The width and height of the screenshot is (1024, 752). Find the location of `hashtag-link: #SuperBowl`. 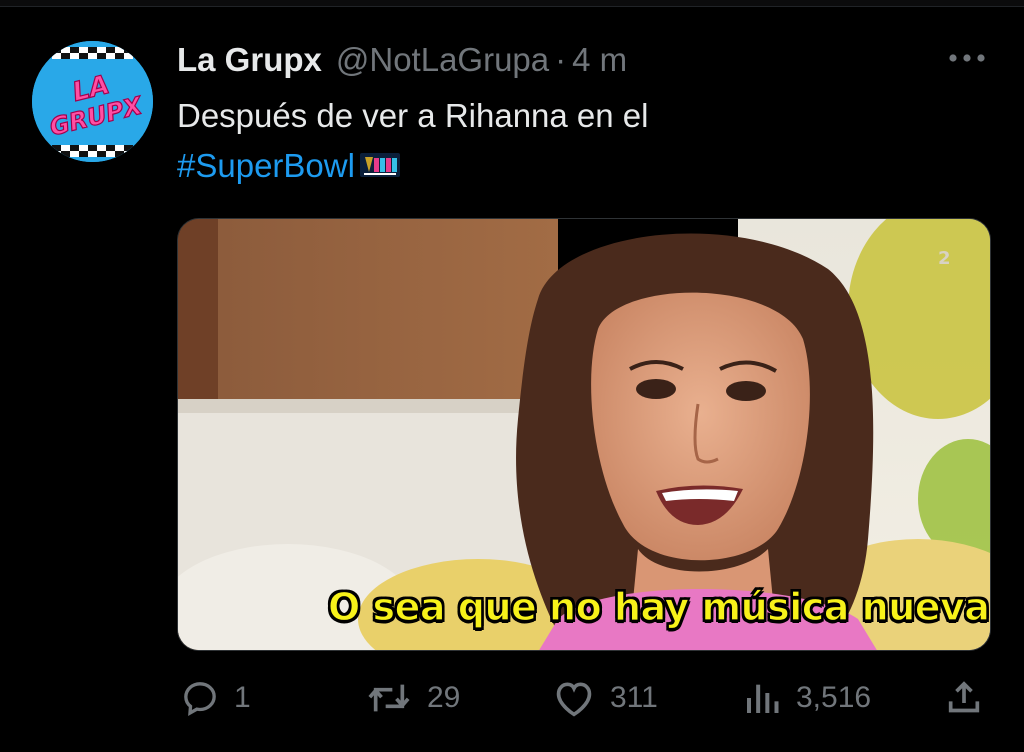

hashtag-link: #SuperBowl is located at coordinates (266, 165).